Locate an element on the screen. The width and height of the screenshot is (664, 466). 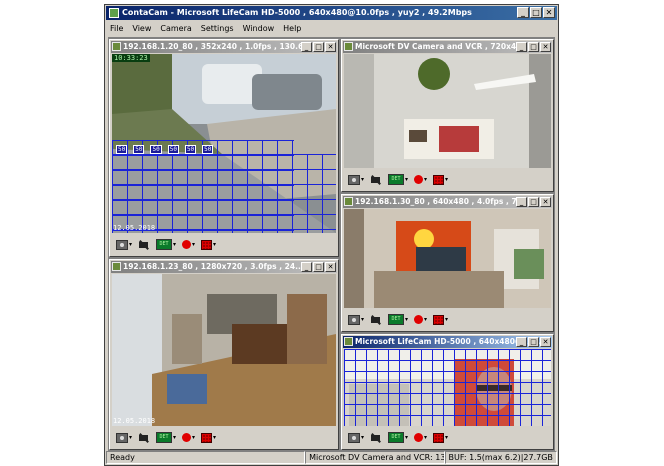
menu-window: Window is located at coordinates (259, 29).